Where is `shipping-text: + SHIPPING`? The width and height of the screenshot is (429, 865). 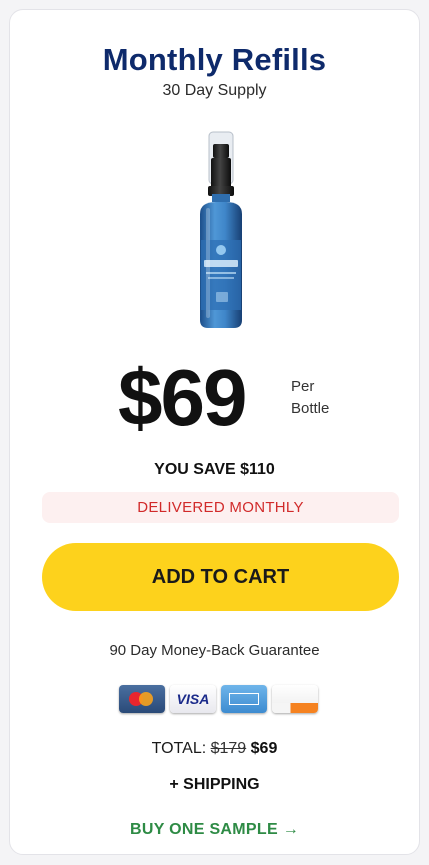
shipping-text: + SHIPPING is located at coordinates (214, 784).